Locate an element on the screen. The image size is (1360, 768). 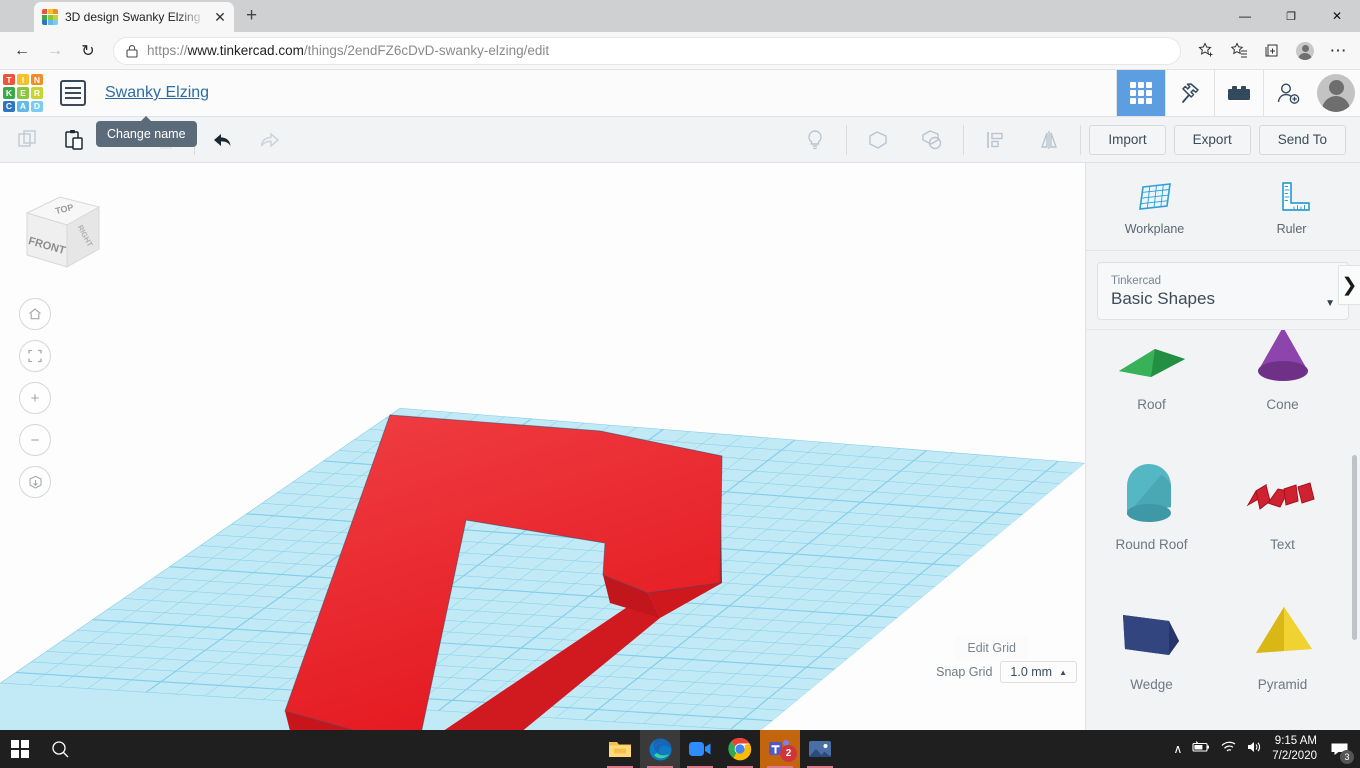
browser-profile-avatar is located at coordinates (1305, 51).